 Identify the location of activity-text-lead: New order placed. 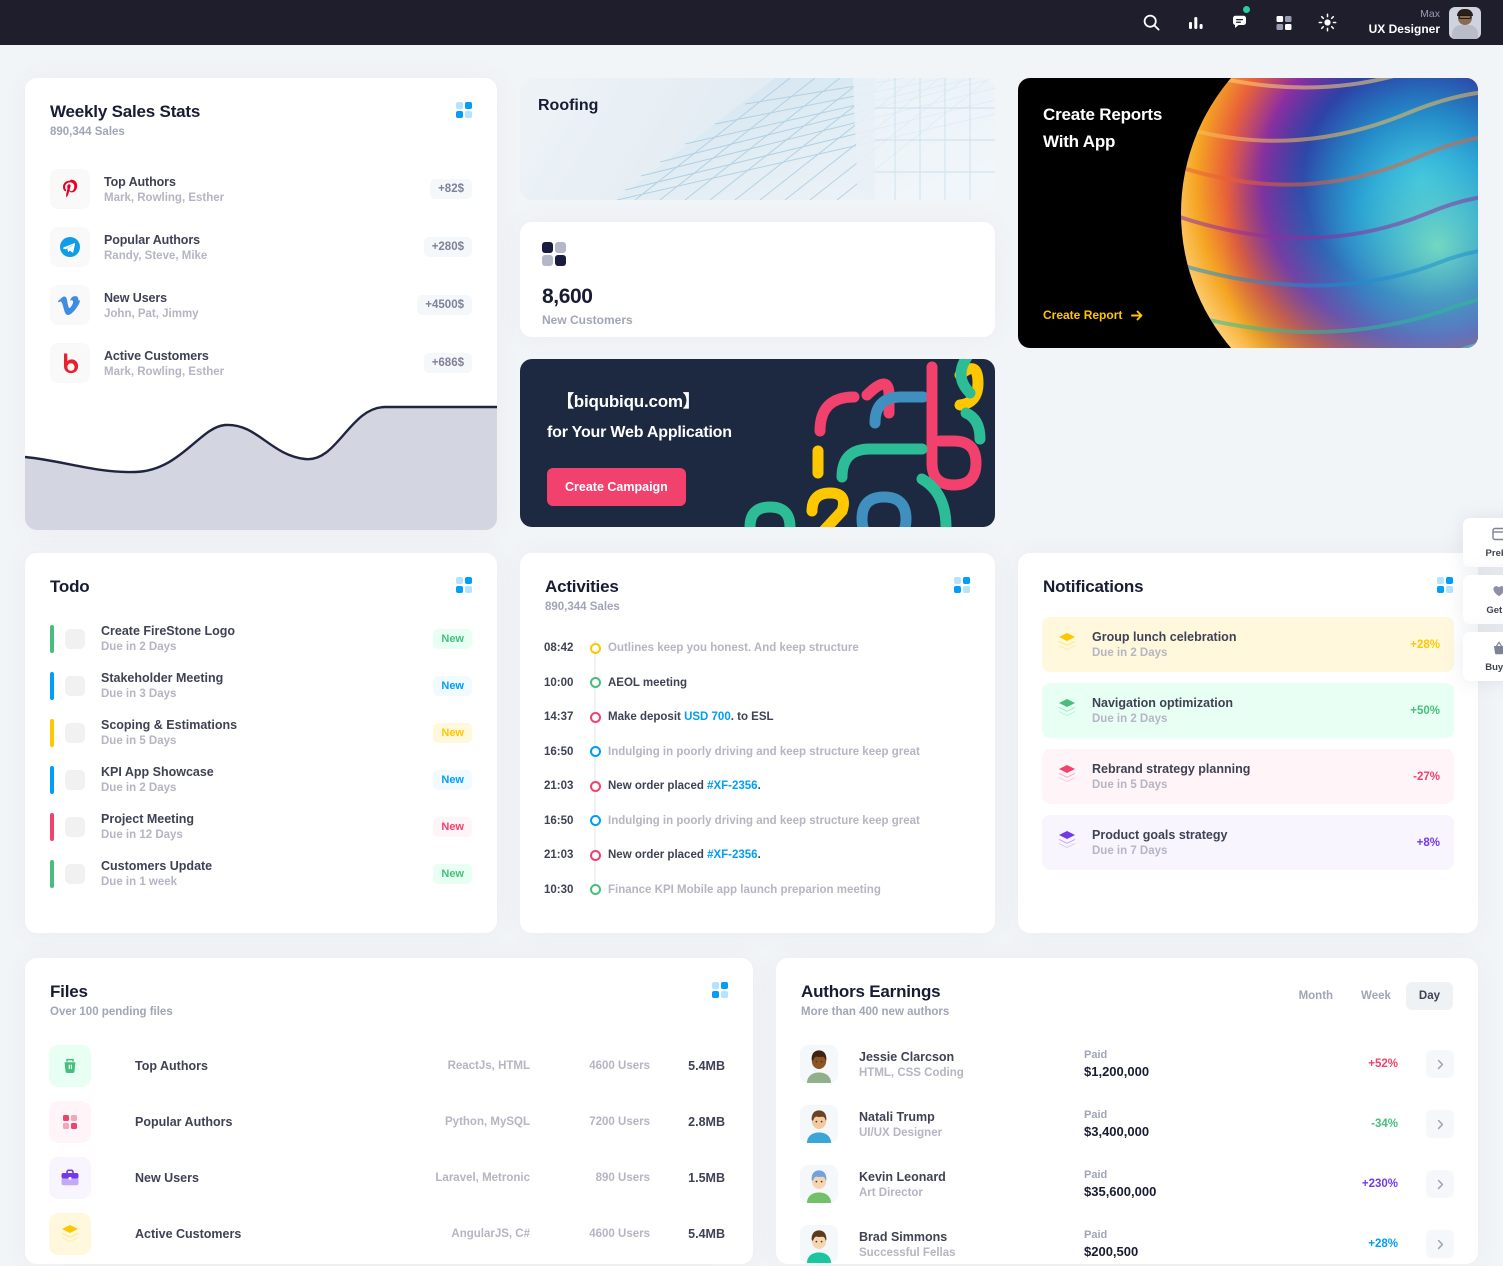
(658, 855).